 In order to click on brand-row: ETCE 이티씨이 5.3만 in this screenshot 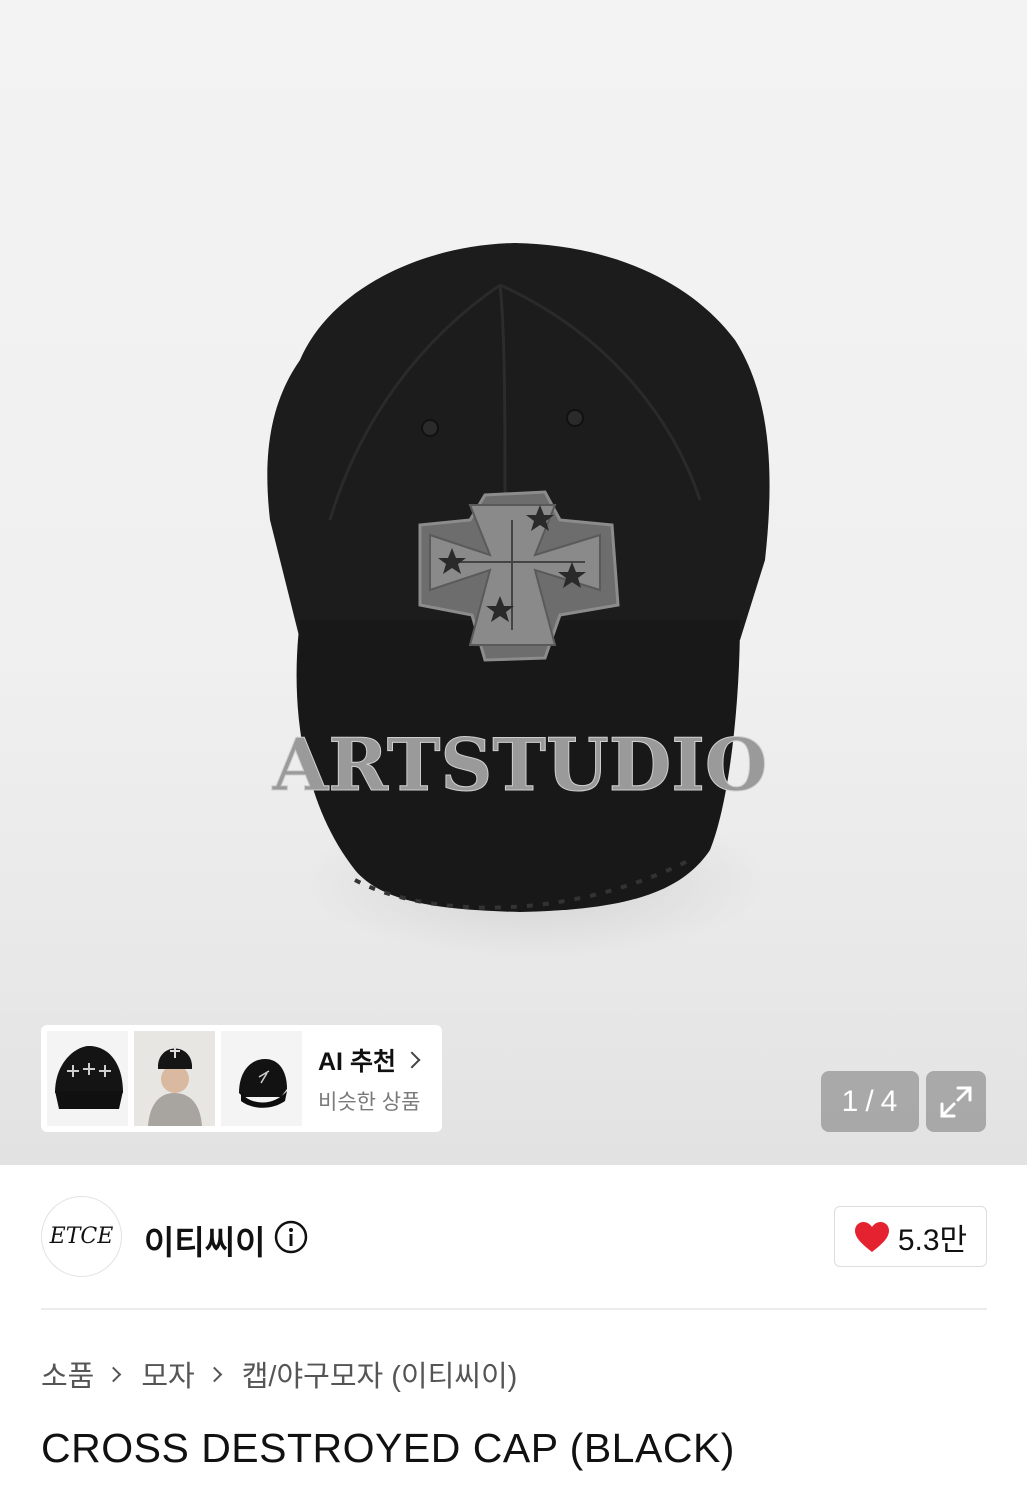, I will do `click(514, 1237)`.